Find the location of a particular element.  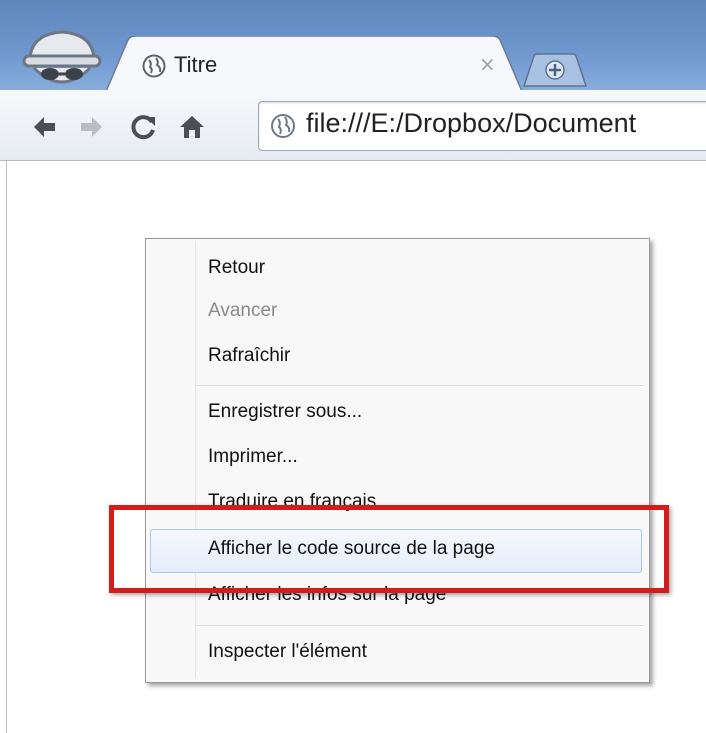

menu-item-retour: Retour is located at coordinates (236, 268).